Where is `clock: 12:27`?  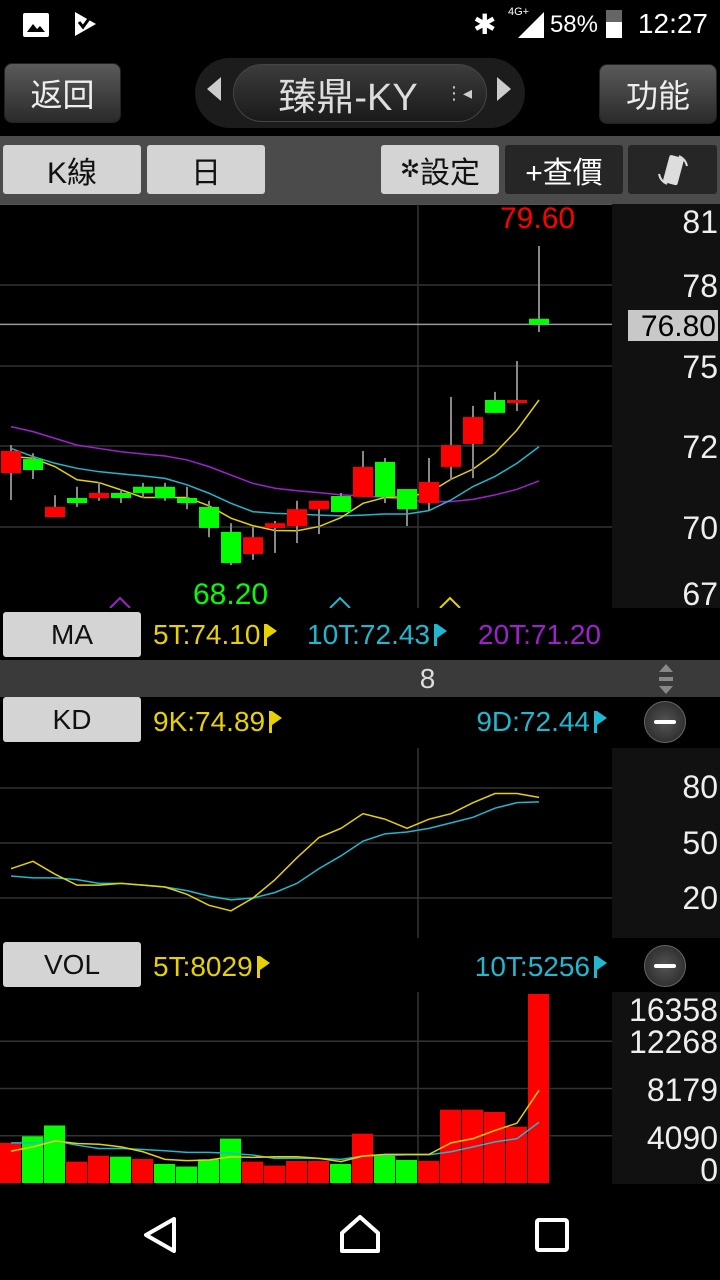
clock: 12:27 is located at coordinates (672, 23).